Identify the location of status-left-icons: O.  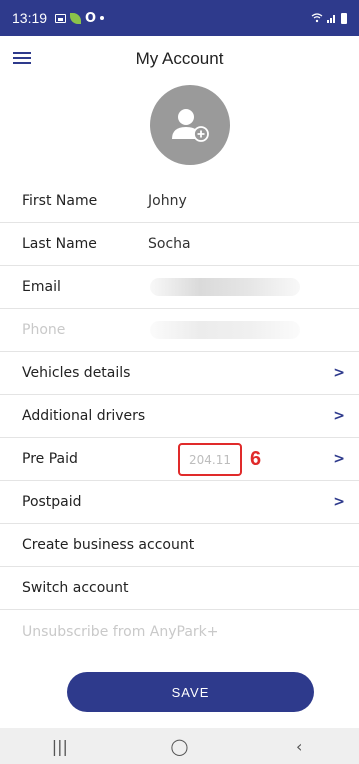
(80, 18).